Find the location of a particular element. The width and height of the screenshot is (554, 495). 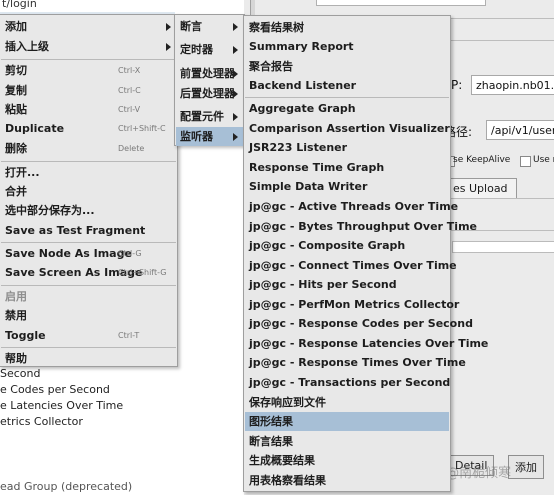

menu-item-copy: 复制 Ctrl-C is located at coordinates (88, 90).